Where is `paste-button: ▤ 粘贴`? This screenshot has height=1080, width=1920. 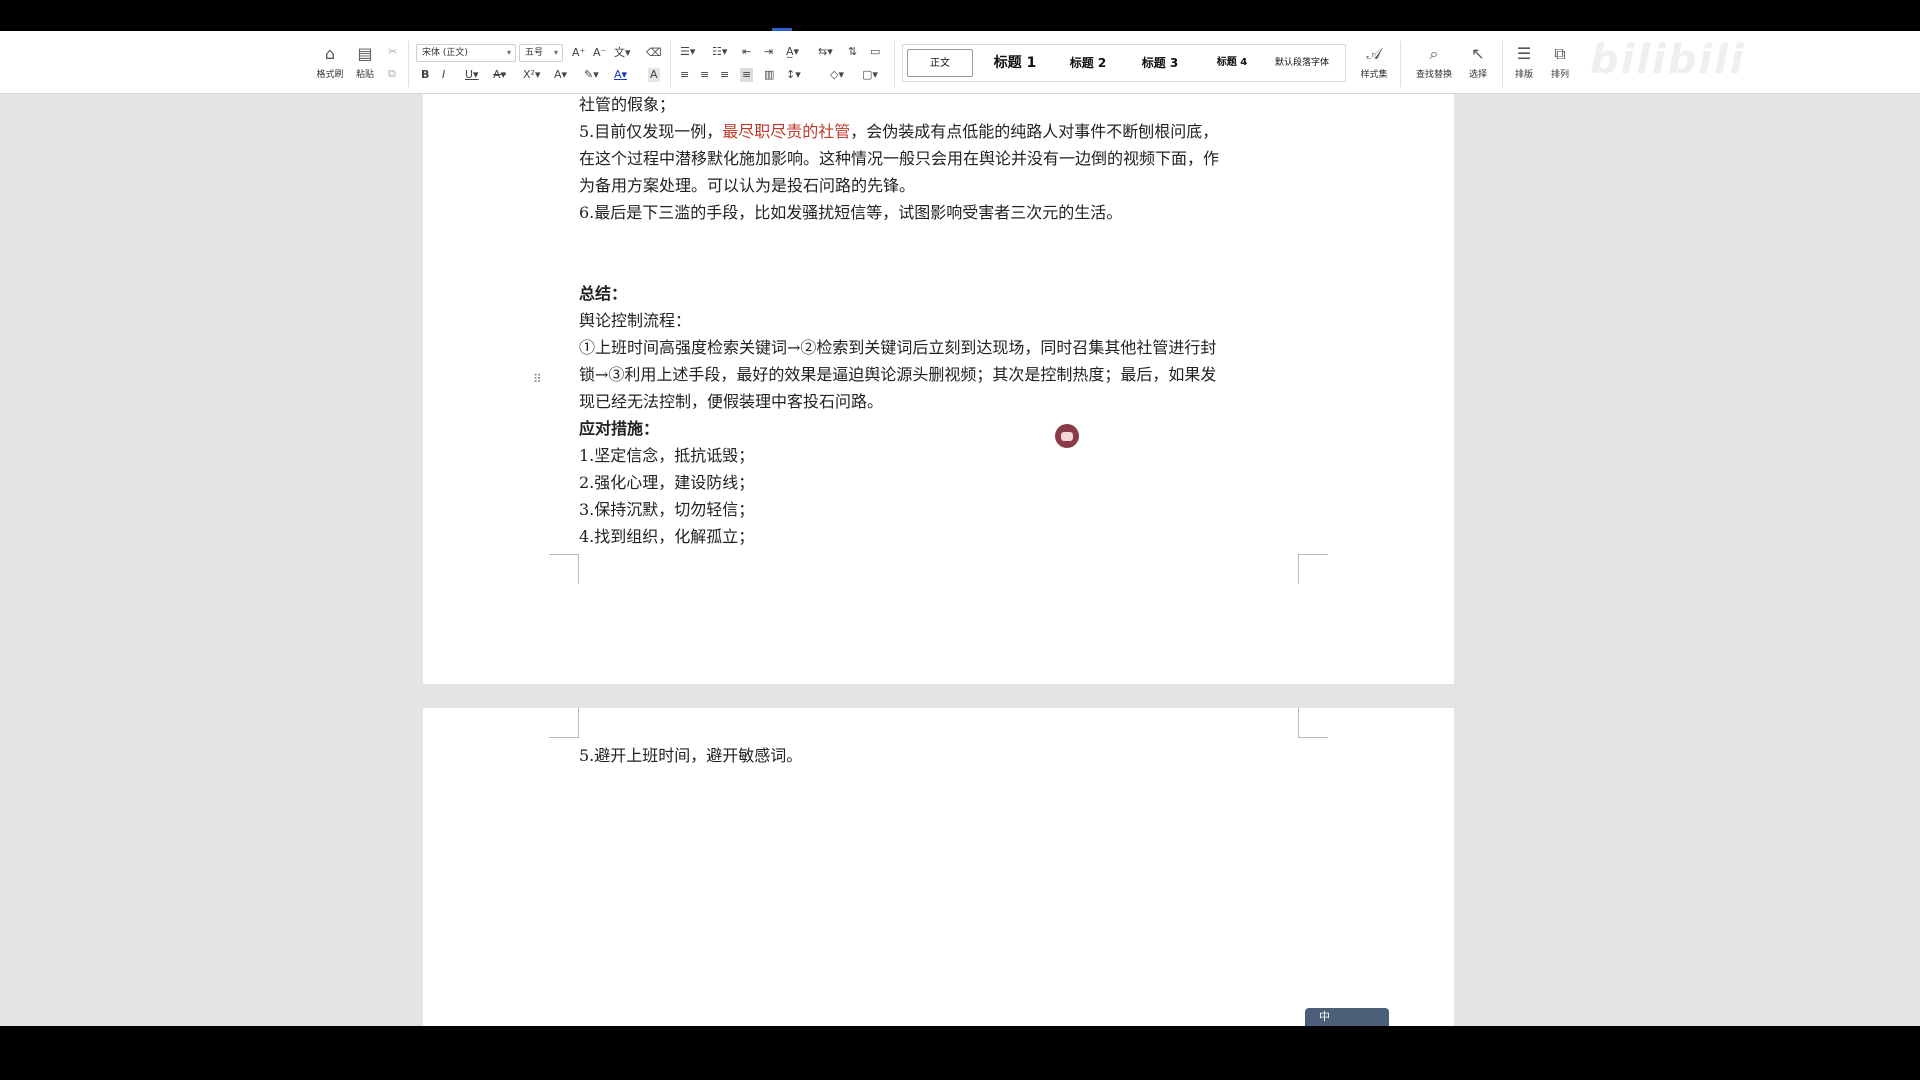
paste-button: ▤ 粘贴 is located at coordinates (365, 61).